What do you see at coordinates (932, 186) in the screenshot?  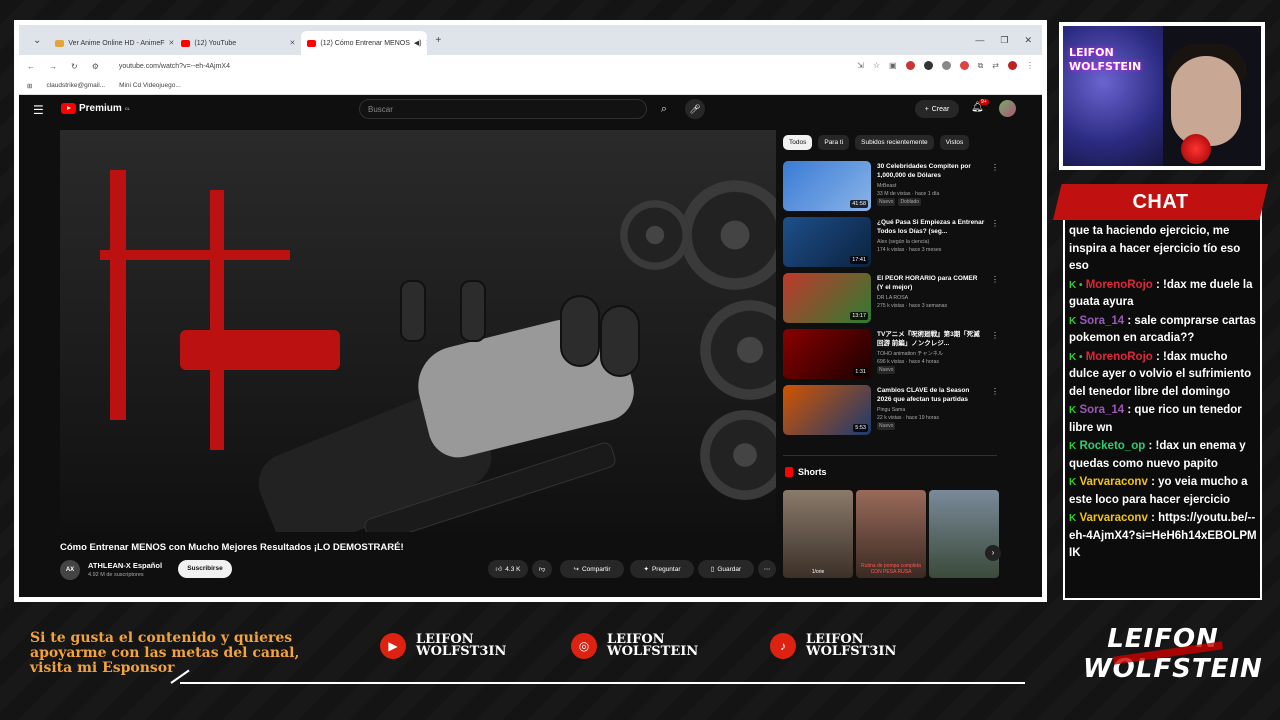 I see `recommendation-channel: MrBeast` at bounding box center [932, 186].